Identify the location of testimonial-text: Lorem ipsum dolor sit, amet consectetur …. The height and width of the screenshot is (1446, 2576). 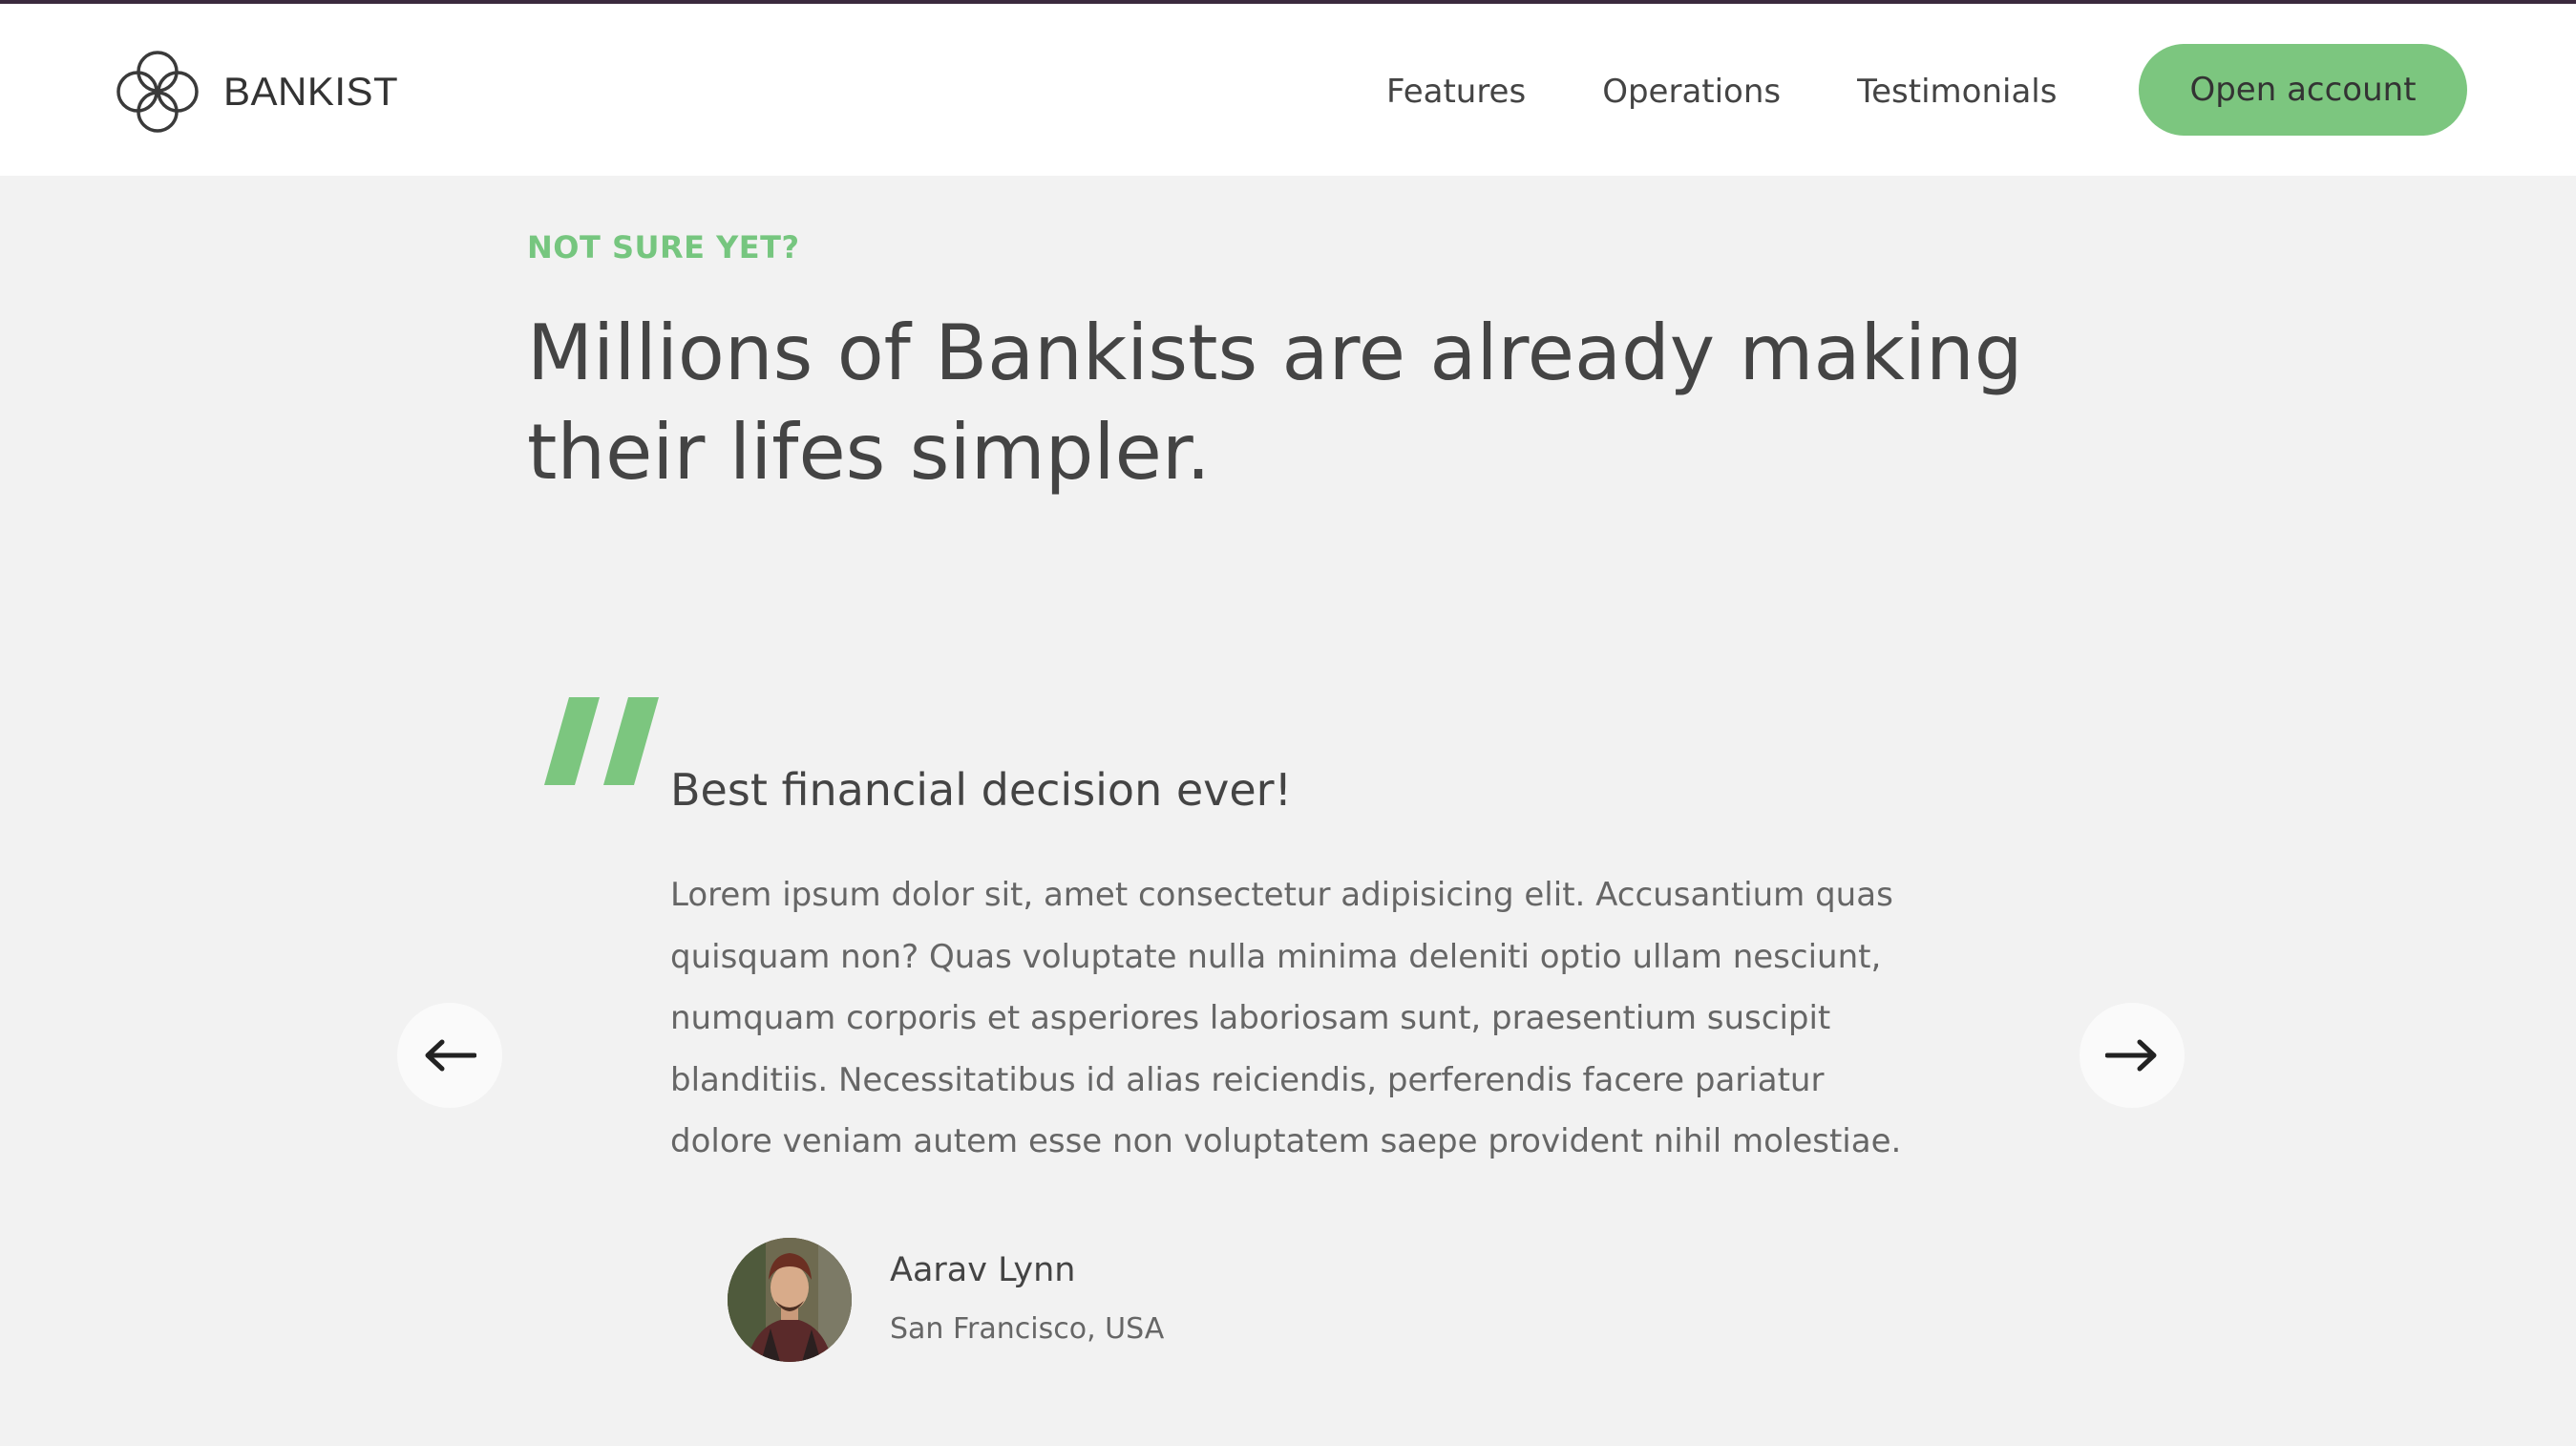
(1286, 1018).